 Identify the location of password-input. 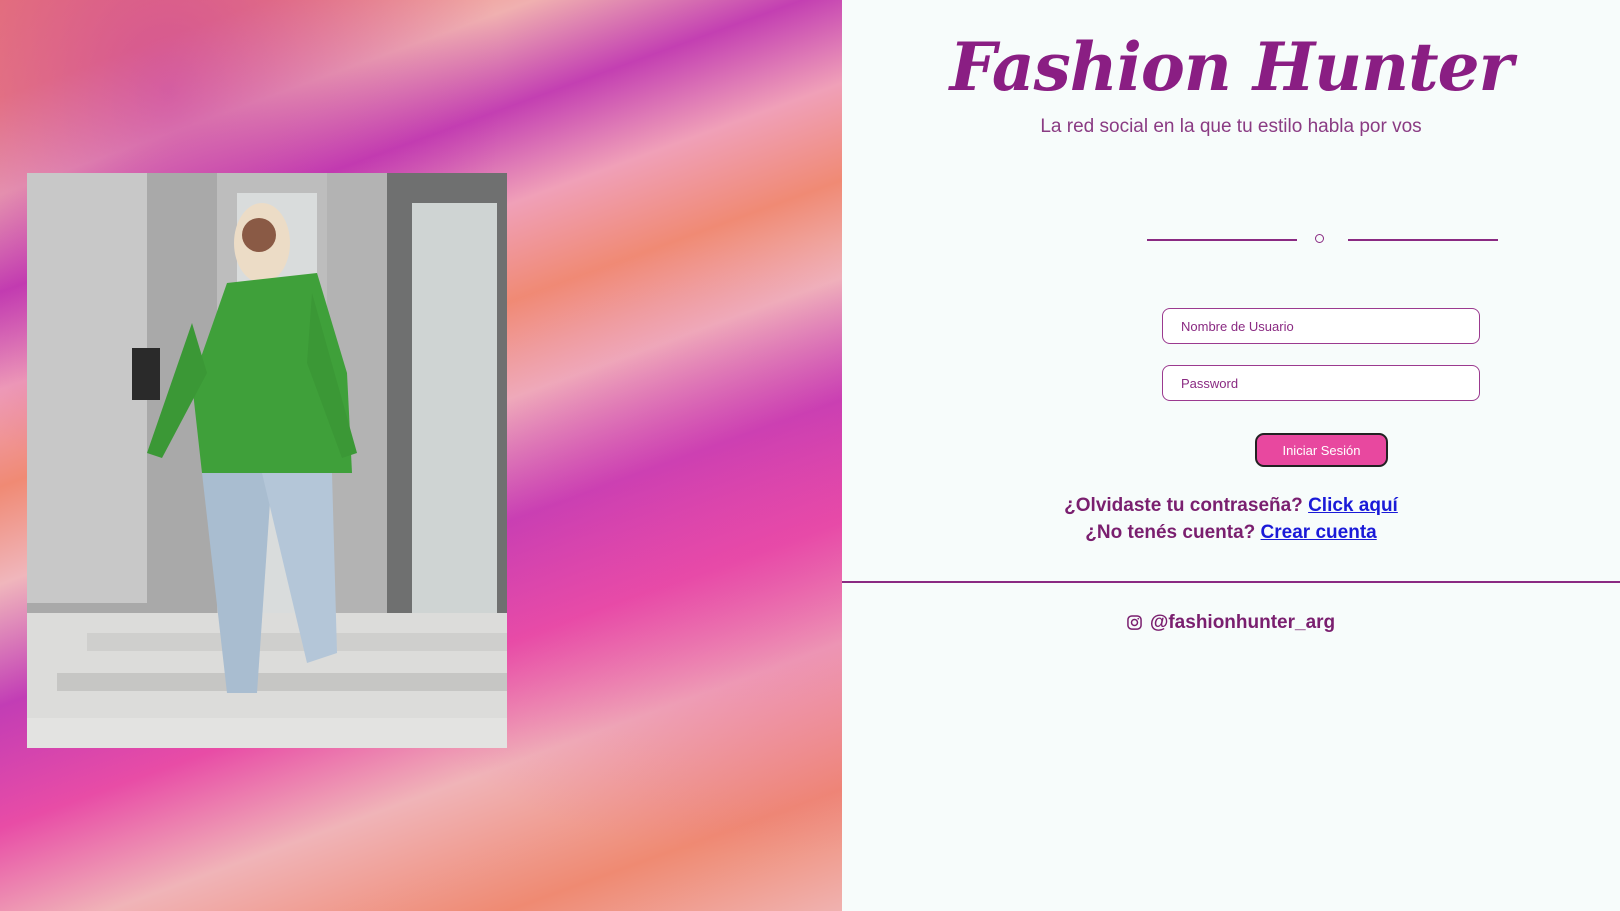
(1321, 383).